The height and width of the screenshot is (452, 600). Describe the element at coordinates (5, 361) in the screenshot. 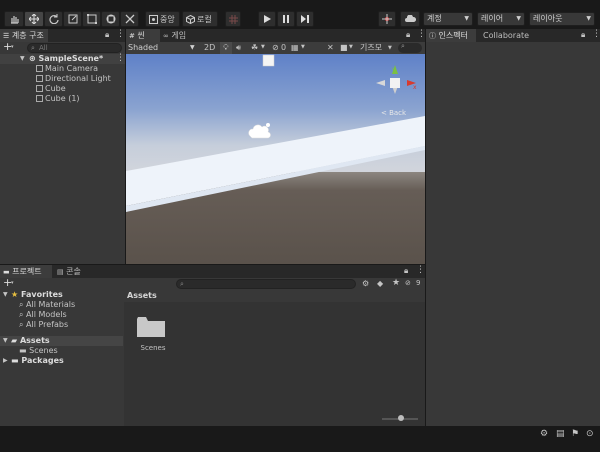

I see `collapse-arrow-icon: ▶` at that location.